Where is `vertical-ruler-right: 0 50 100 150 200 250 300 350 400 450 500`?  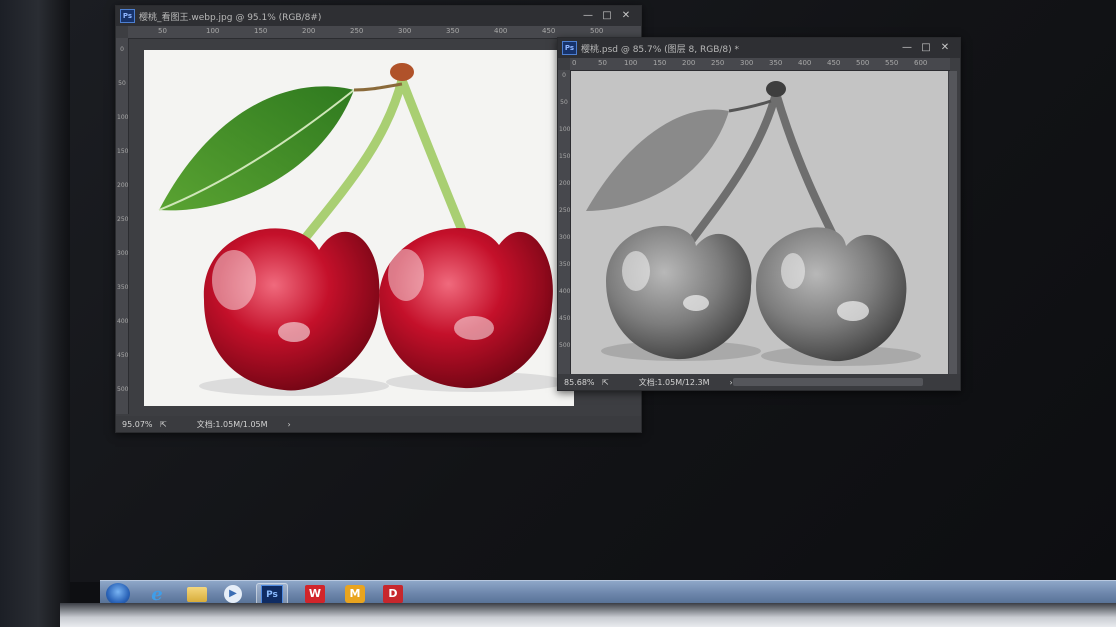 vertical-ruler-right: 0 50 100 150 200 250 300 350 400 450 500 is located at coordinates (564, 222).